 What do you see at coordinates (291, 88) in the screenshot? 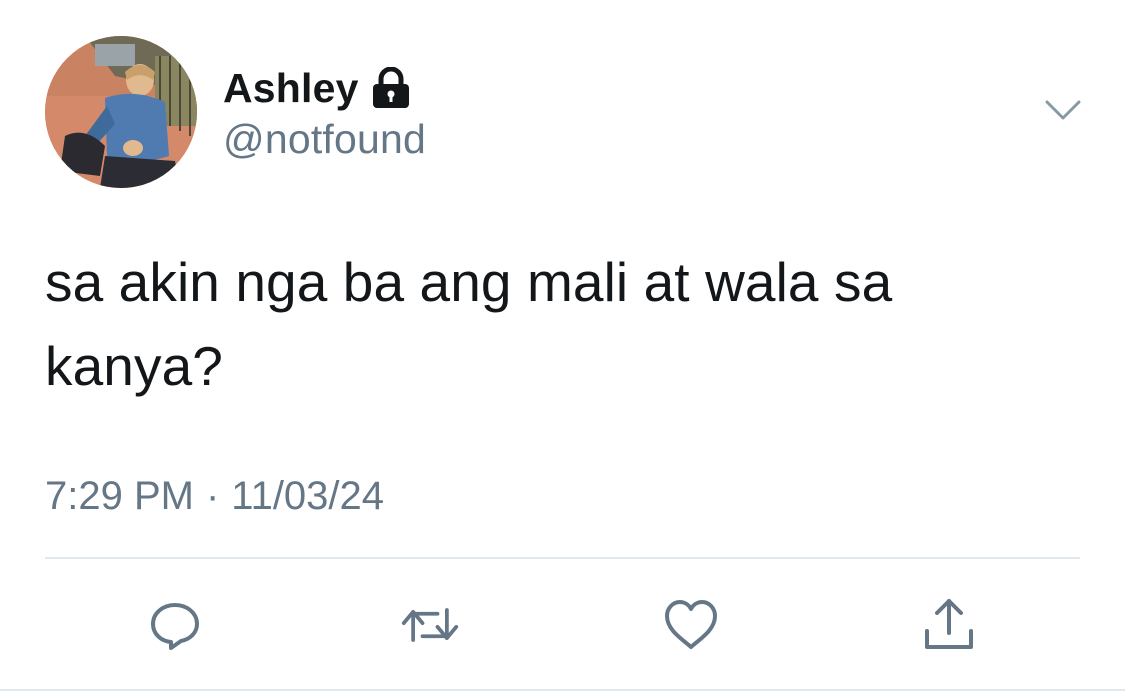
I see `display-name: Ashley` at bounding box center [291, 88].